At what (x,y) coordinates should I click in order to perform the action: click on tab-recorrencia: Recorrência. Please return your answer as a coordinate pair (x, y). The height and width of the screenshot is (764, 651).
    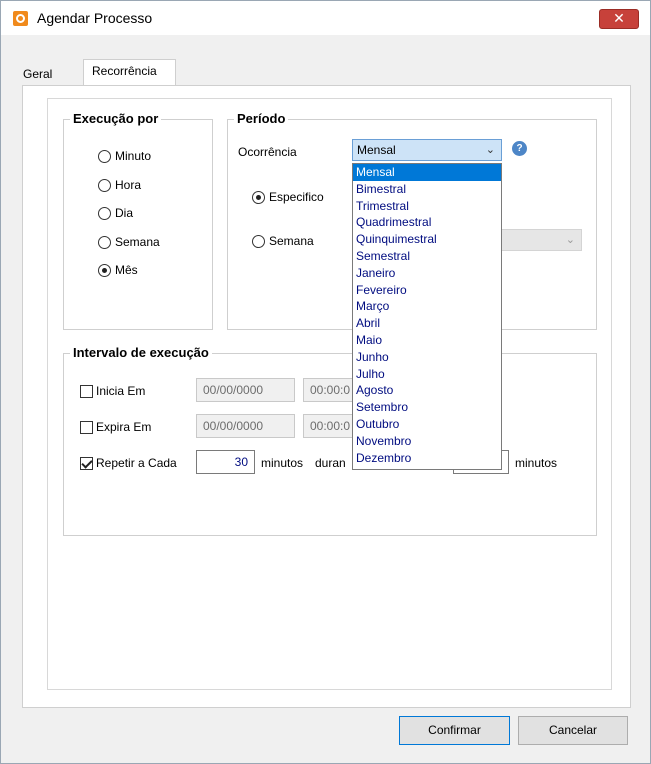
    Looking at the image, I should click on (129, 72).